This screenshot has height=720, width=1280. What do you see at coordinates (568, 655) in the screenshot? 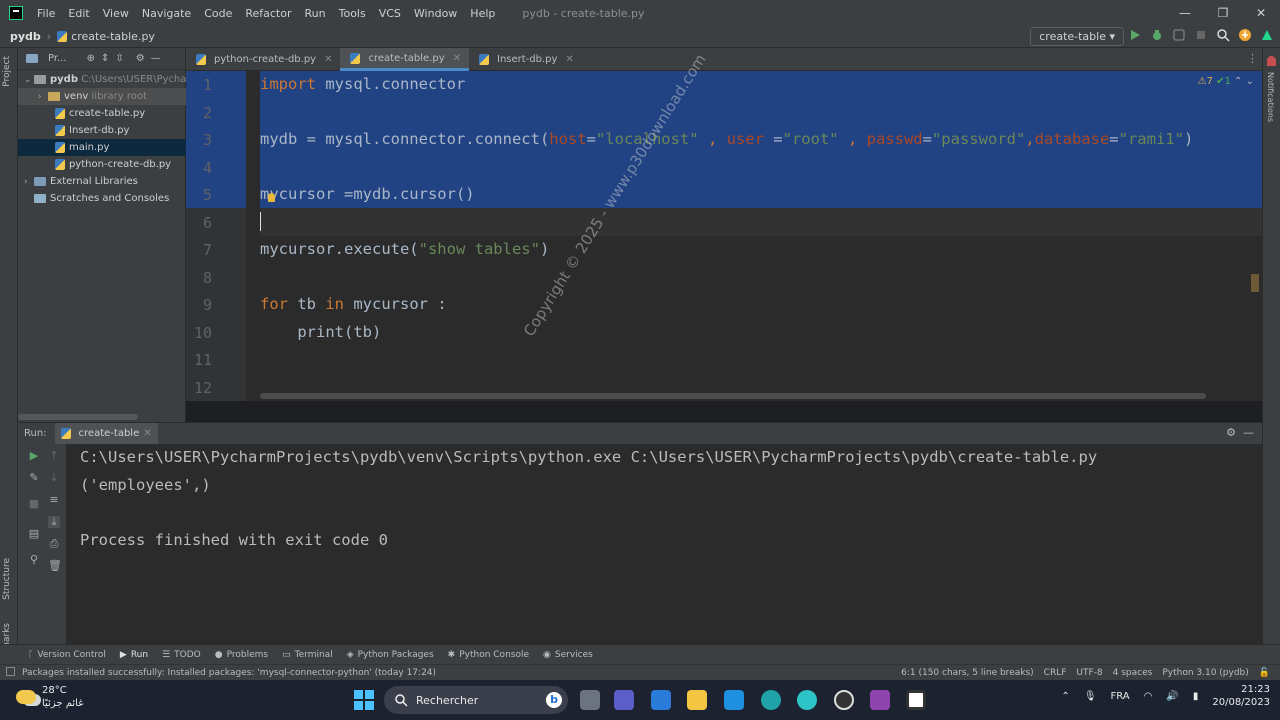
I see `tool-tab-services: ◉ Services` at bounding box center [568, 655].